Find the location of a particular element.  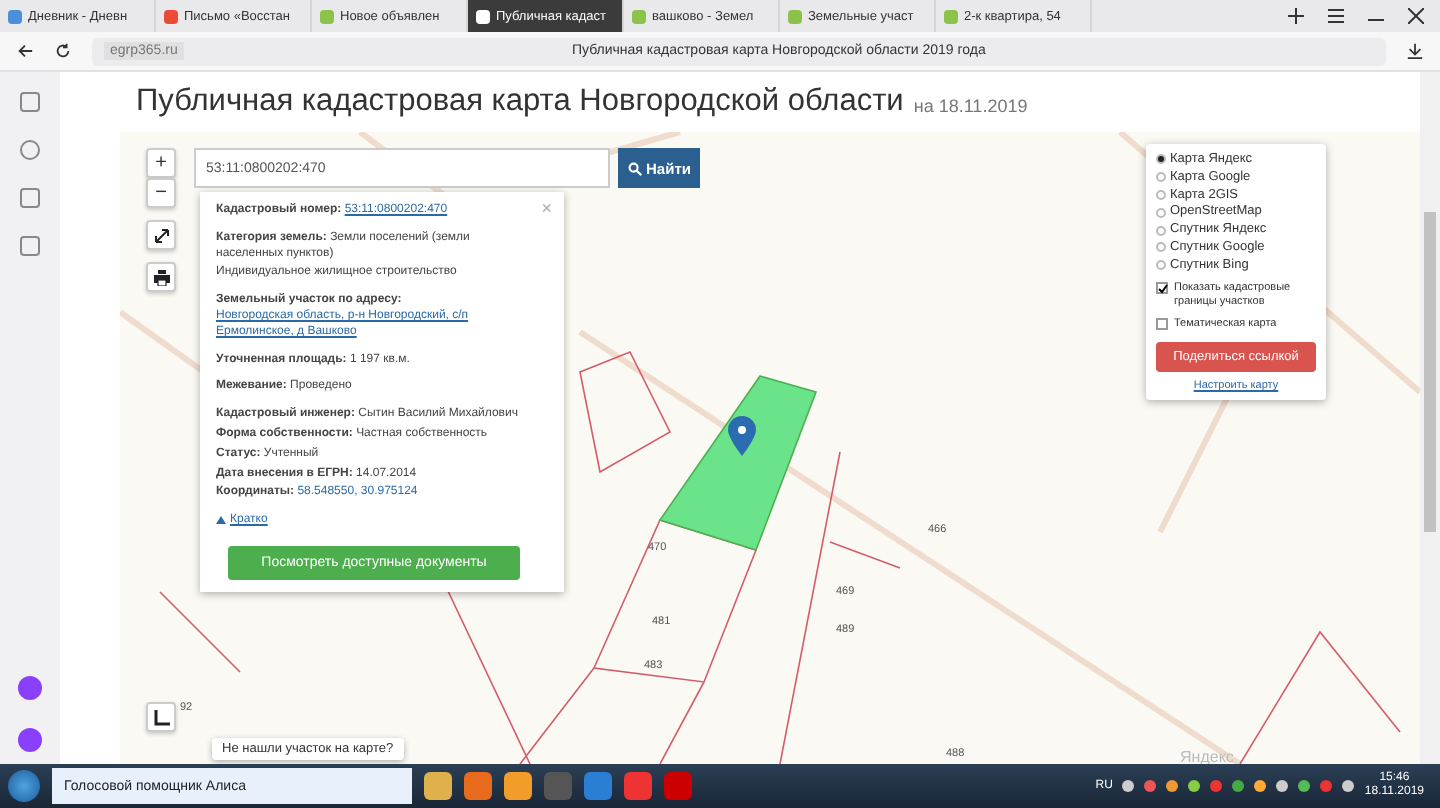

zoom-out-button: − is located at coordinates (161, 193).